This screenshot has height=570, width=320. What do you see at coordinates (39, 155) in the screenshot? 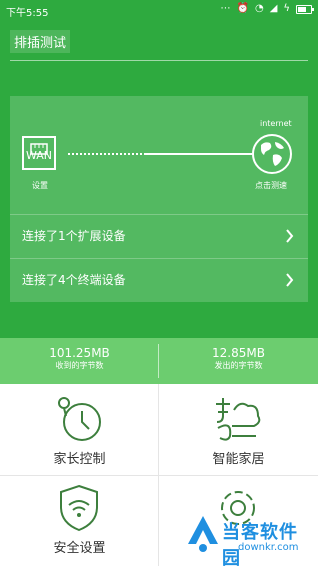
I see `wan-text: WAN` at bounding box center [39, 155].